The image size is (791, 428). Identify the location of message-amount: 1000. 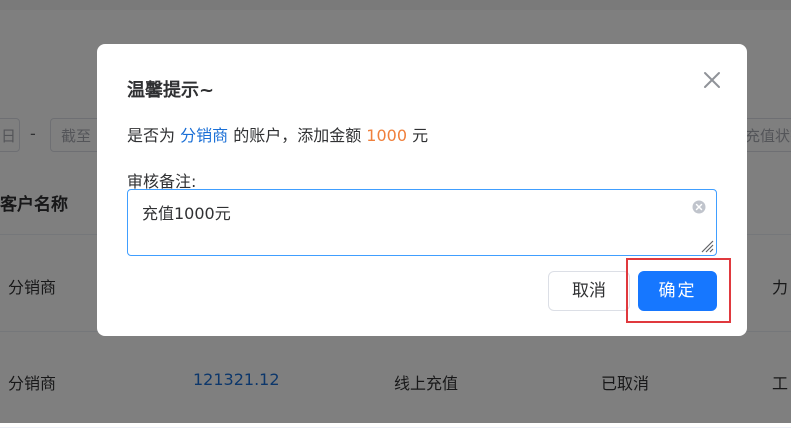
(387, 135).